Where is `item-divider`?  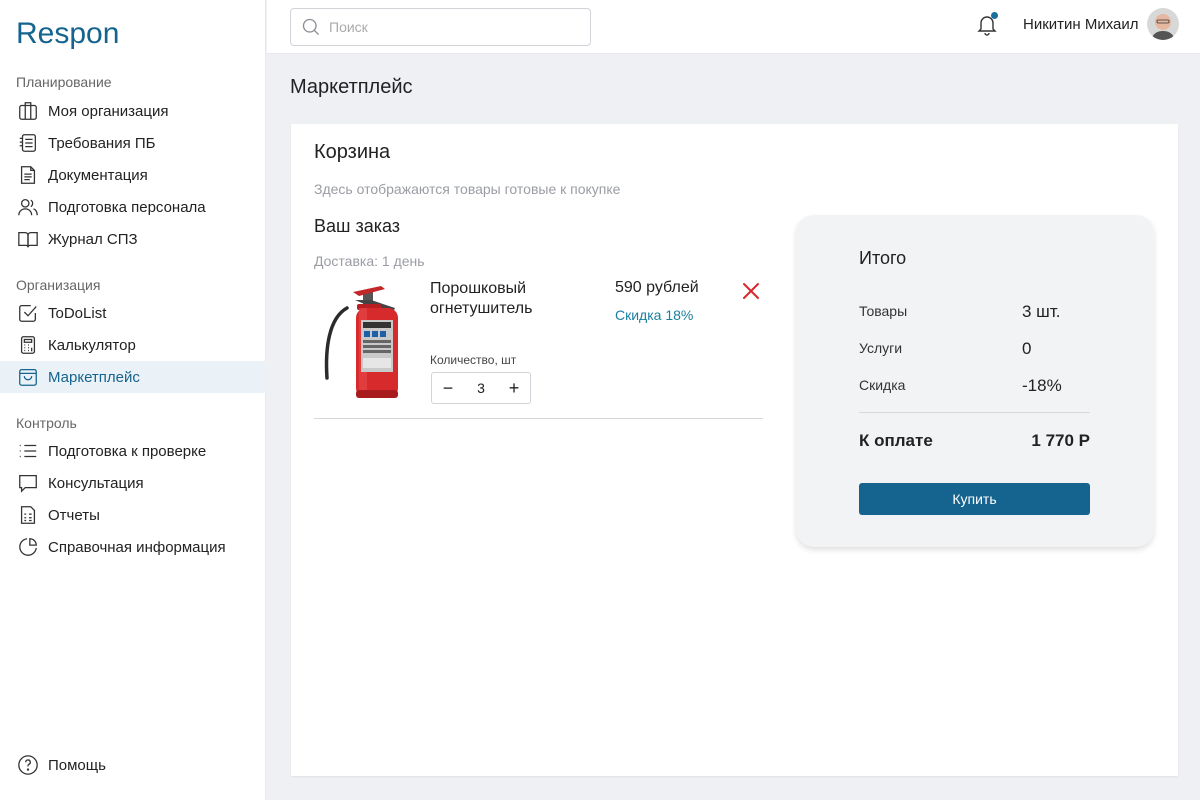 item-divider is located at coordinates (538, 418).